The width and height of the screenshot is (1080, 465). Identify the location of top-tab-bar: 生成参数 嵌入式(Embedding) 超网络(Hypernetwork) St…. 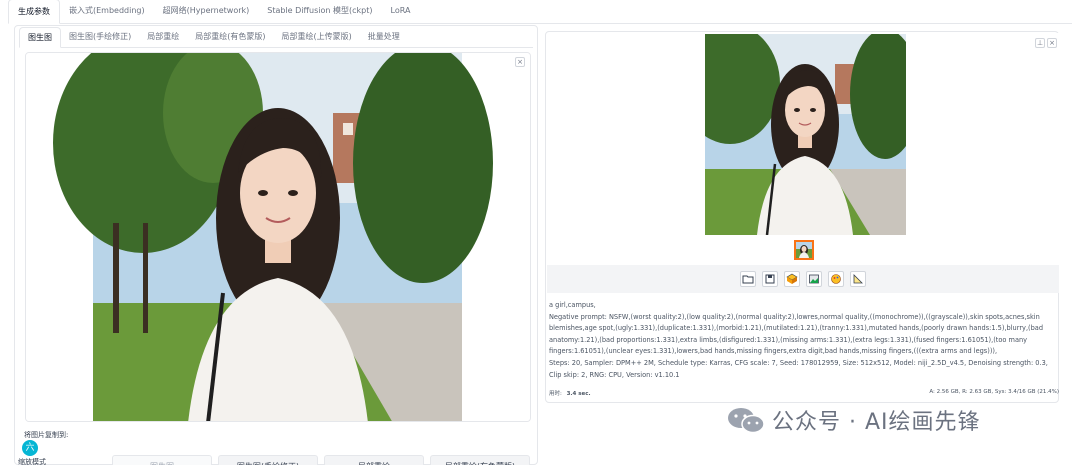
(540, 12).